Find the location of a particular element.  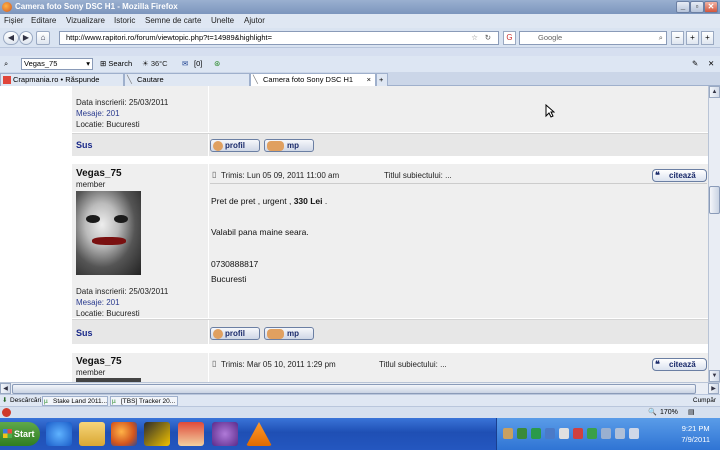

post1-messages: Mesaje: 201 is located at coordinates (98, 302).